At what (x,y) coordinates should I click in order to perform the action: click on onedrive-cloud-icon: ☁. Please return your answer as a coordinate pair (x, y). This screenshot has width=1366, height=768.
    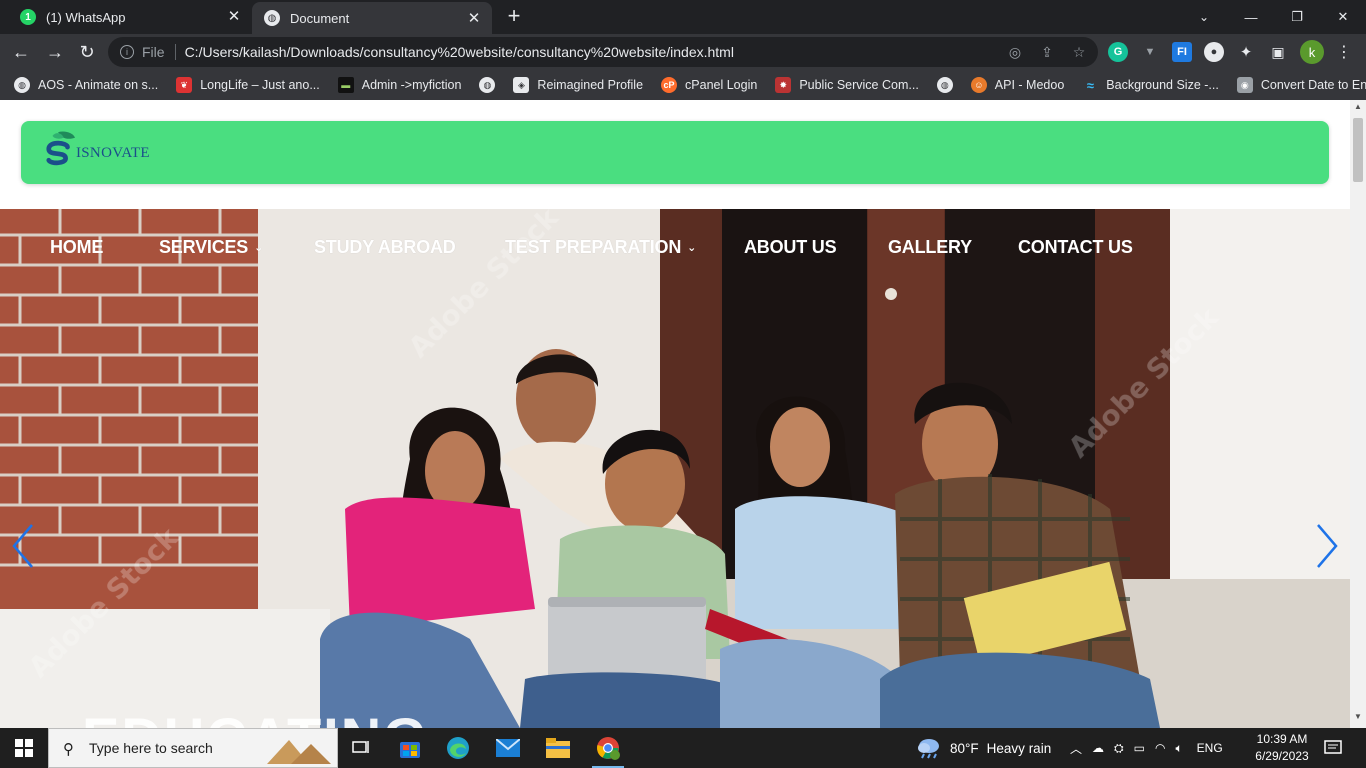
    Looking at the image, I should click on (1098, 748).